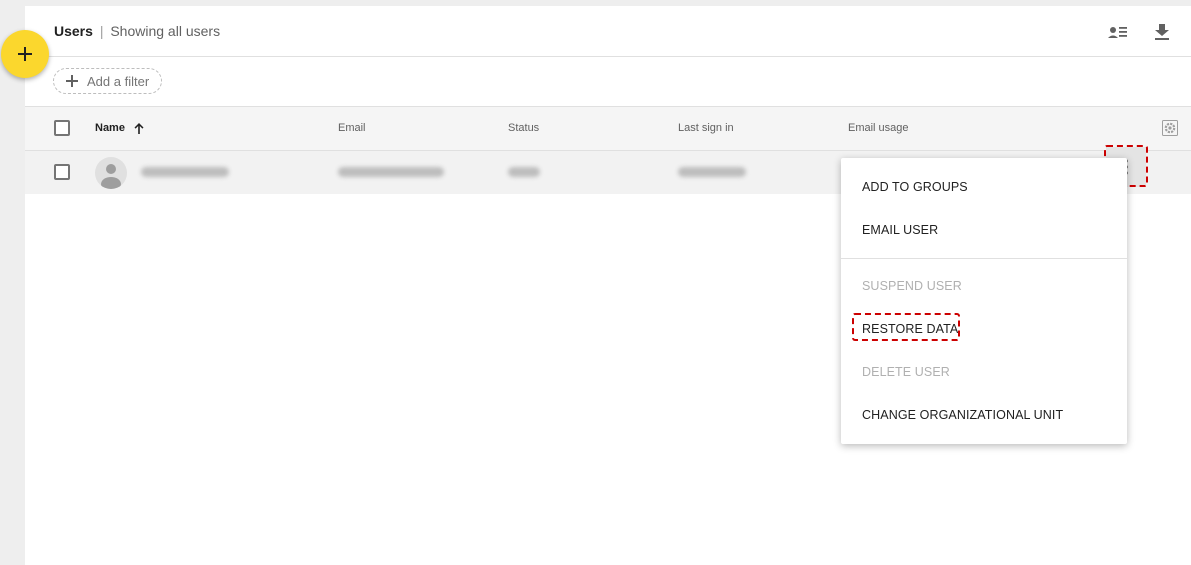  Describe the element at coordinates (165, 31) in the screenshot. I see `title-subtitle: Showing all users` at that location.